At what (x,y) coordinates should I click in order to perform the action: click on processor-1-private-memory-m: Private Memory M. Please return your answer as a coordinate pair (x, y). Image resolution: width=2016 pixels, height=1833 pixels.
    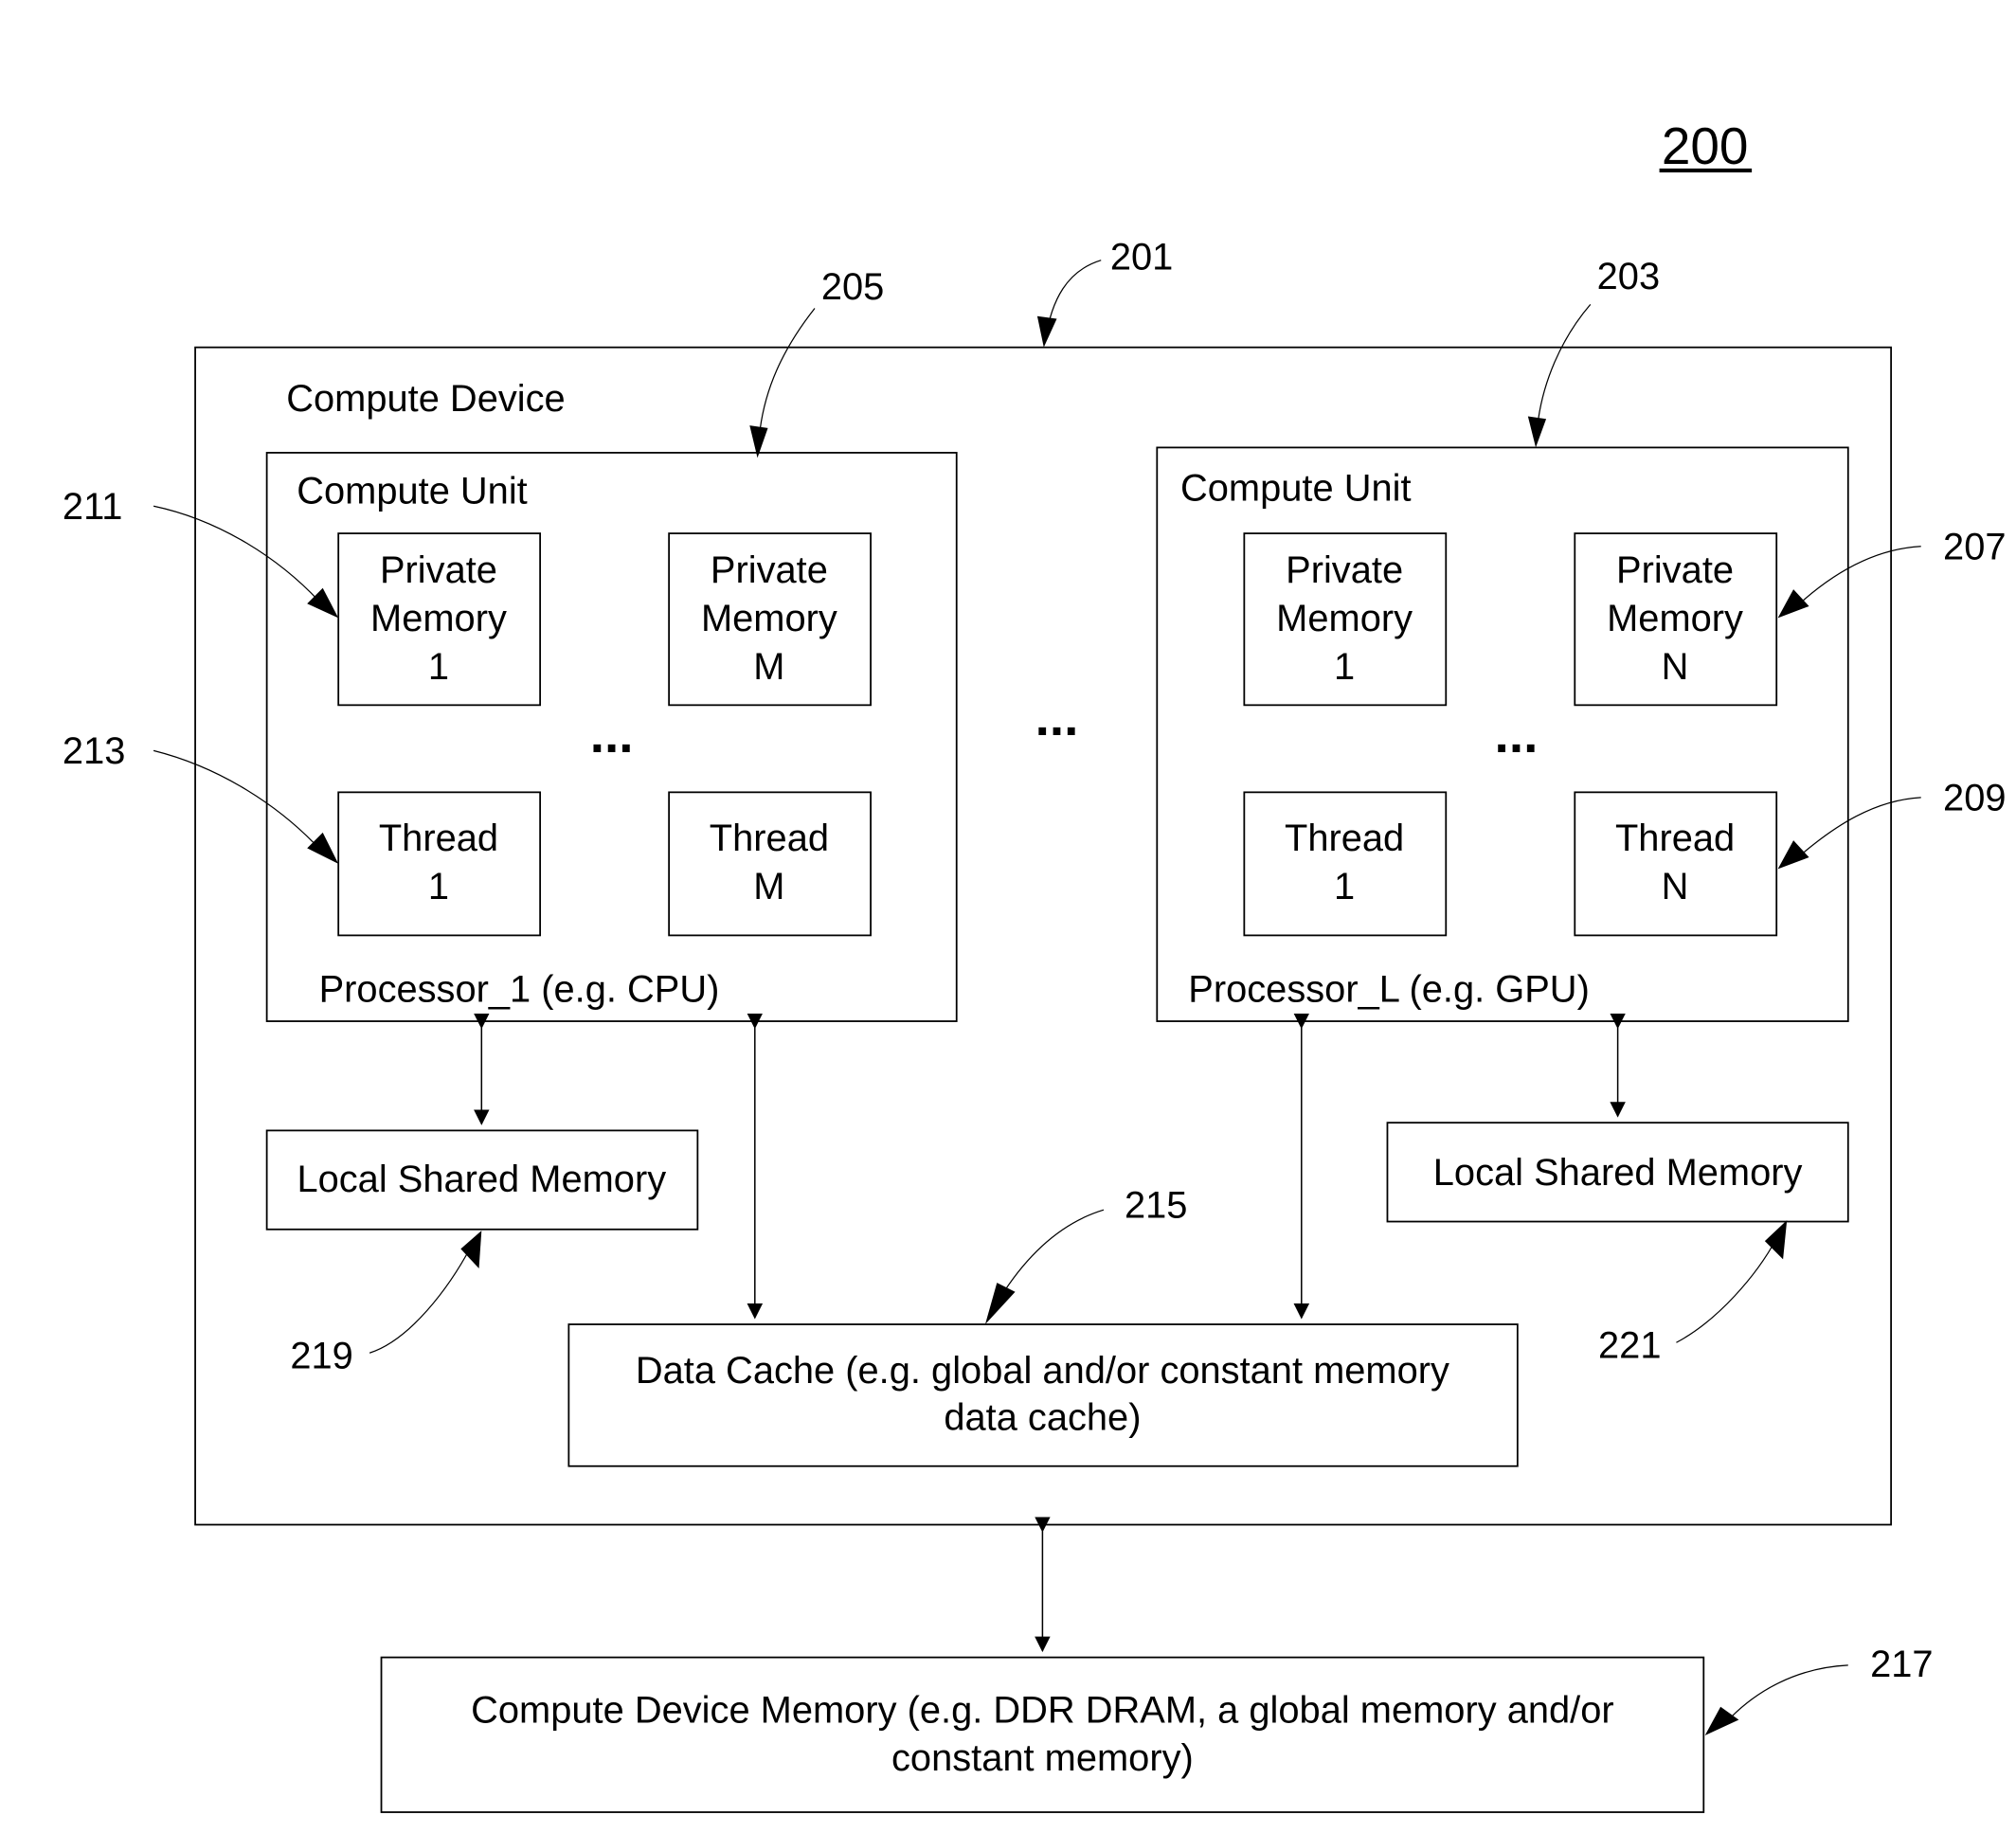
    Looking at the image, I should click on (770, 619).